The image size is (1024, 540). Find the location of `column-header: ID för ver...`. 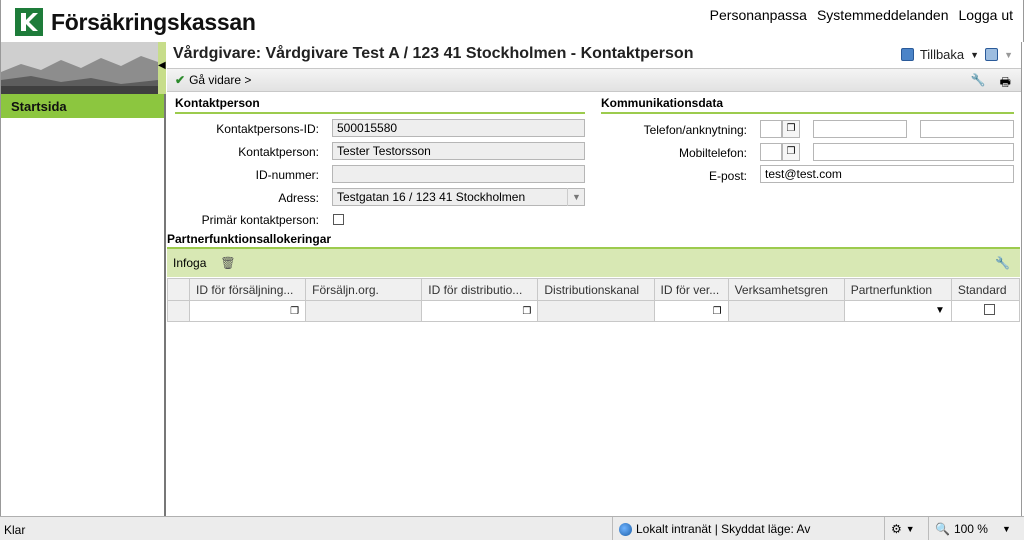

column-header: ID för ver... is located at coordinates (691, 289).